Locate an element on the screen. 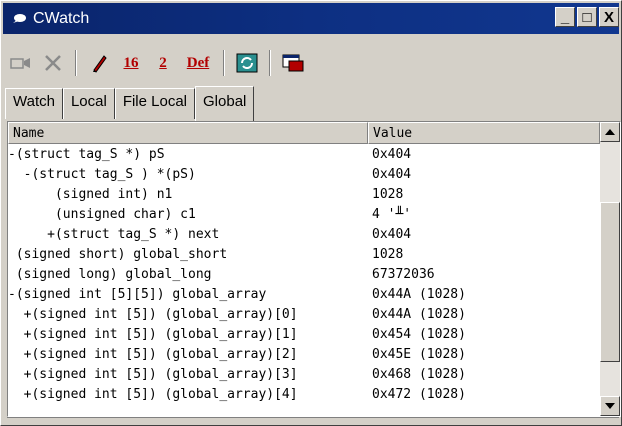  tab-global: Global is located at coordinates (225, 103).